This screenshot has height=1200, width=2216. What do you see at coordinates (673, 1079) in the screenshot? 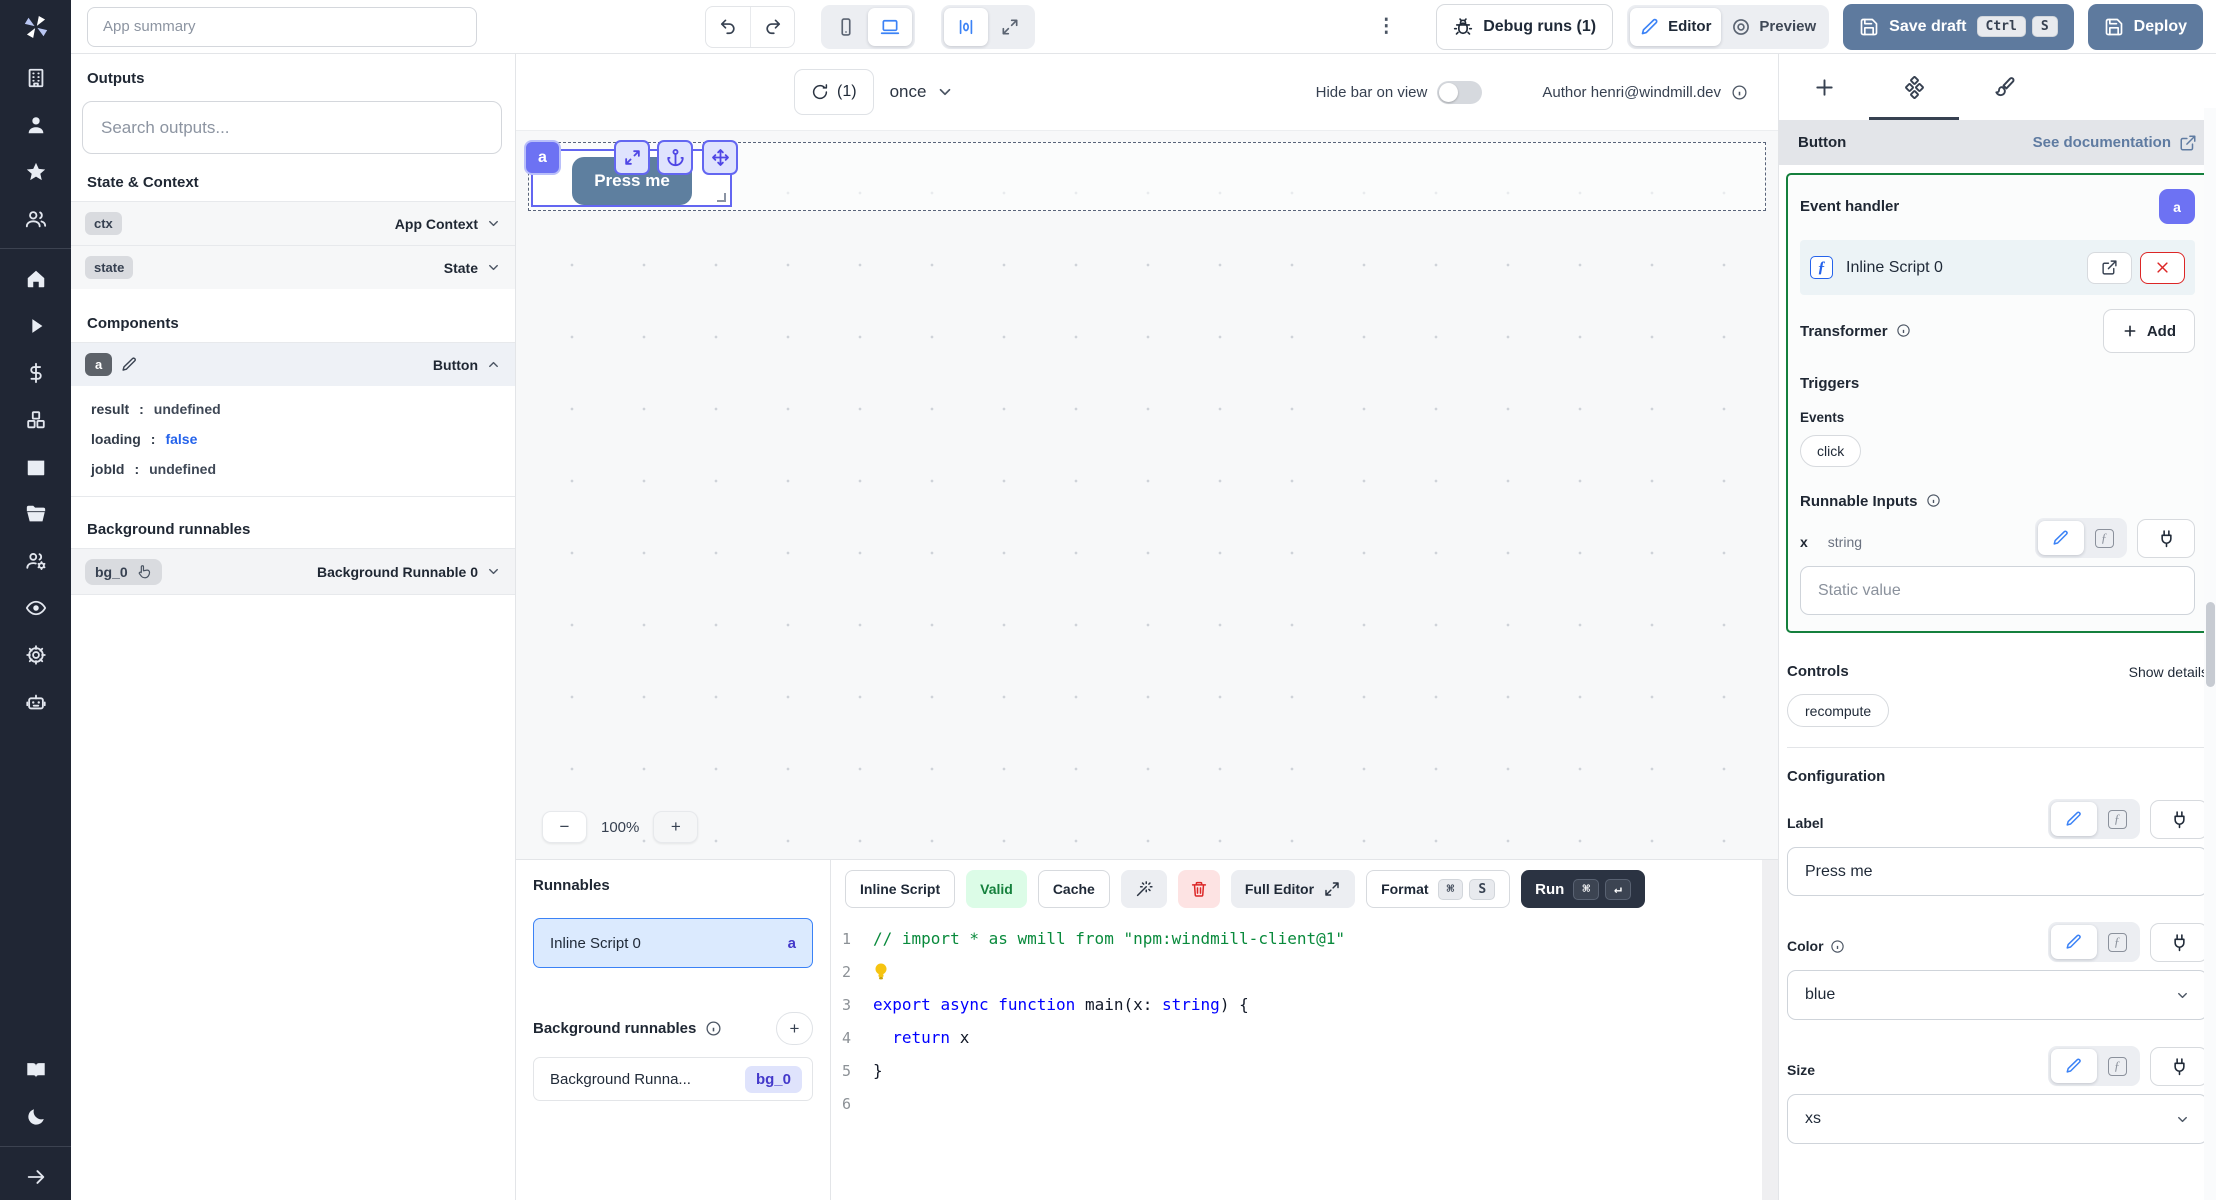
I see `background-runnable-item: Background Runna... bg_0` at bounding box center [673, 1079].